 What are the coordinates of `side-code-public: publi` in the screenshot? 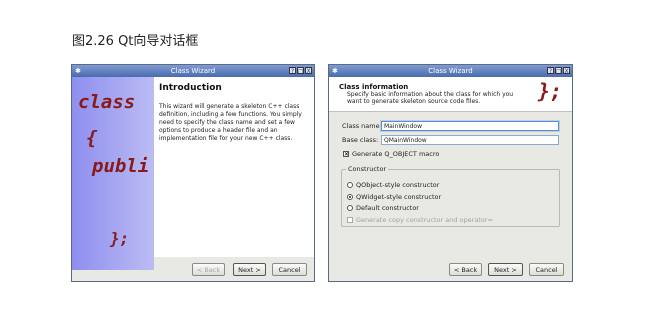 It's located at (121, 166).